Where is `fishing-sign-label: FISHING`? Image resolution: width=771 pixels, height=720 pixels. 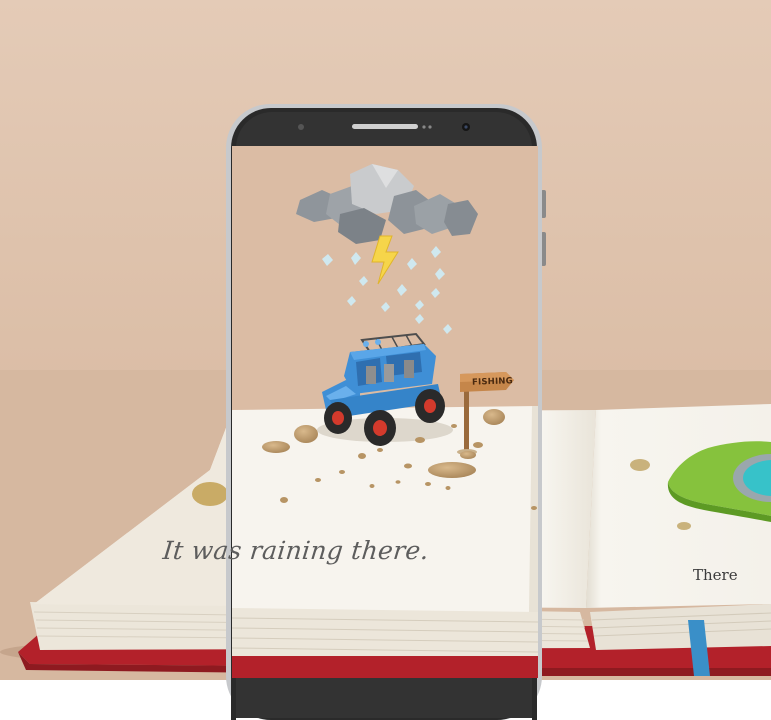
fishing-sign-label: FISHING is located at coordinates (492, 382).